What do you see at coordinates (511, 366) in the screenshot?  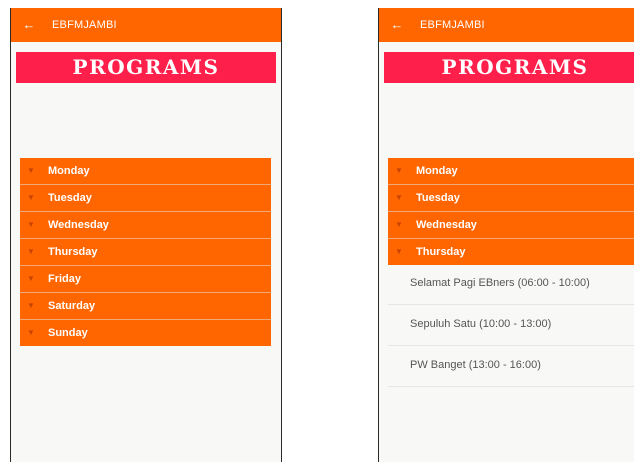 I see `program-item: PW Banget (13:00 - 16:00)` at bounding box center [511, 366].